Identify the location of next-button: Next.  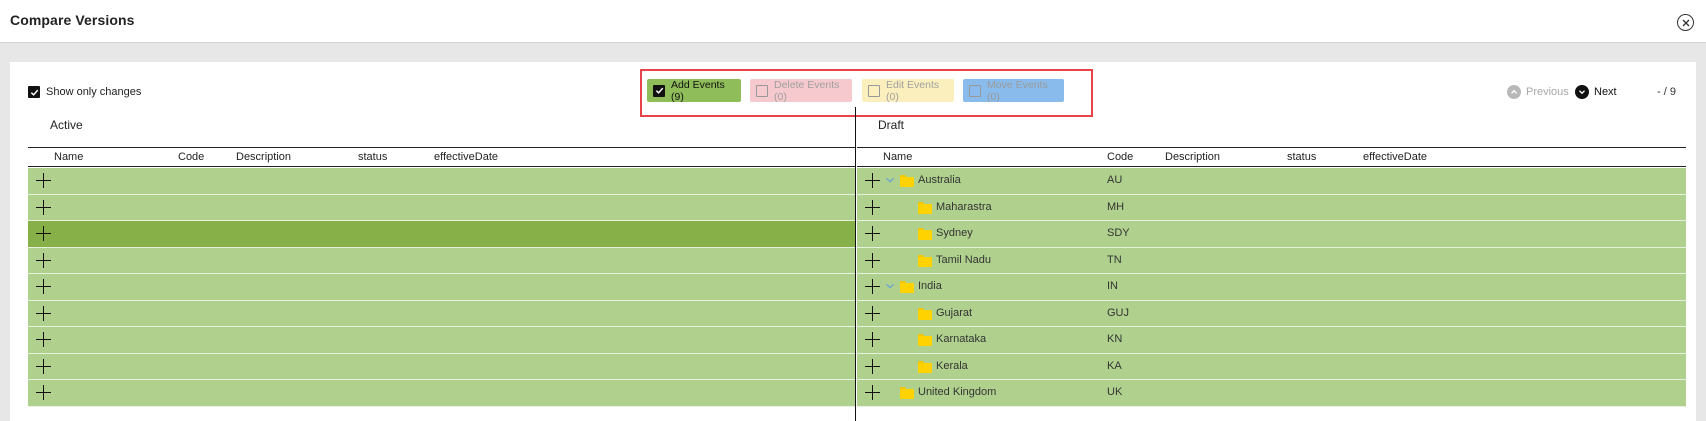
(1596, 92).